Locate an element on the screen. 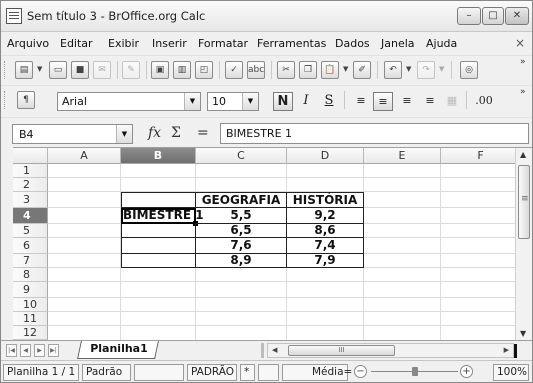  sheet-tab-planilha1: Planilha1 is located at coordinates (118, 350).